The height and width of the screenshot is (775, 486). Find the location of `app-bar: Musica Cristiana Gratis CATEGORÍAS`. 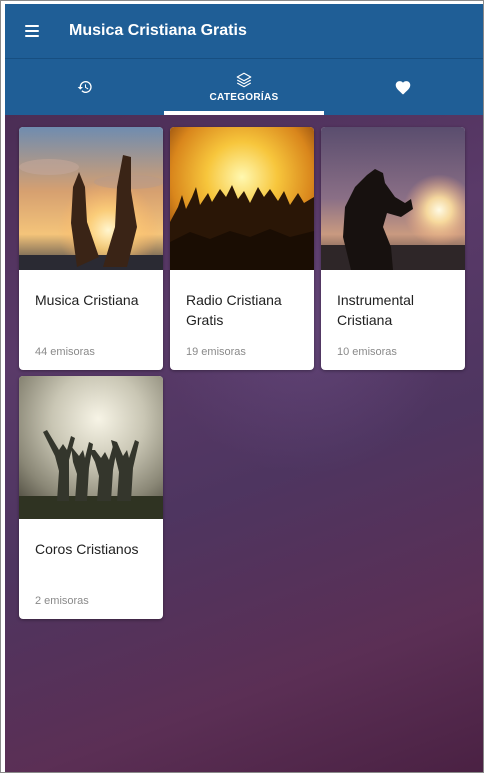

app-bar: Musica Cristiana Gratis CATEGORÍAS is located at coordinates (244, 59).